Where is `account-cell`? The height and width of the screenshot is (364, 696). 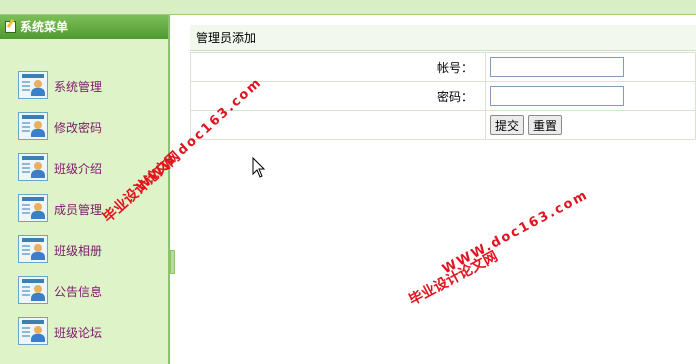
account-cell is located at coordinates (590, 67).